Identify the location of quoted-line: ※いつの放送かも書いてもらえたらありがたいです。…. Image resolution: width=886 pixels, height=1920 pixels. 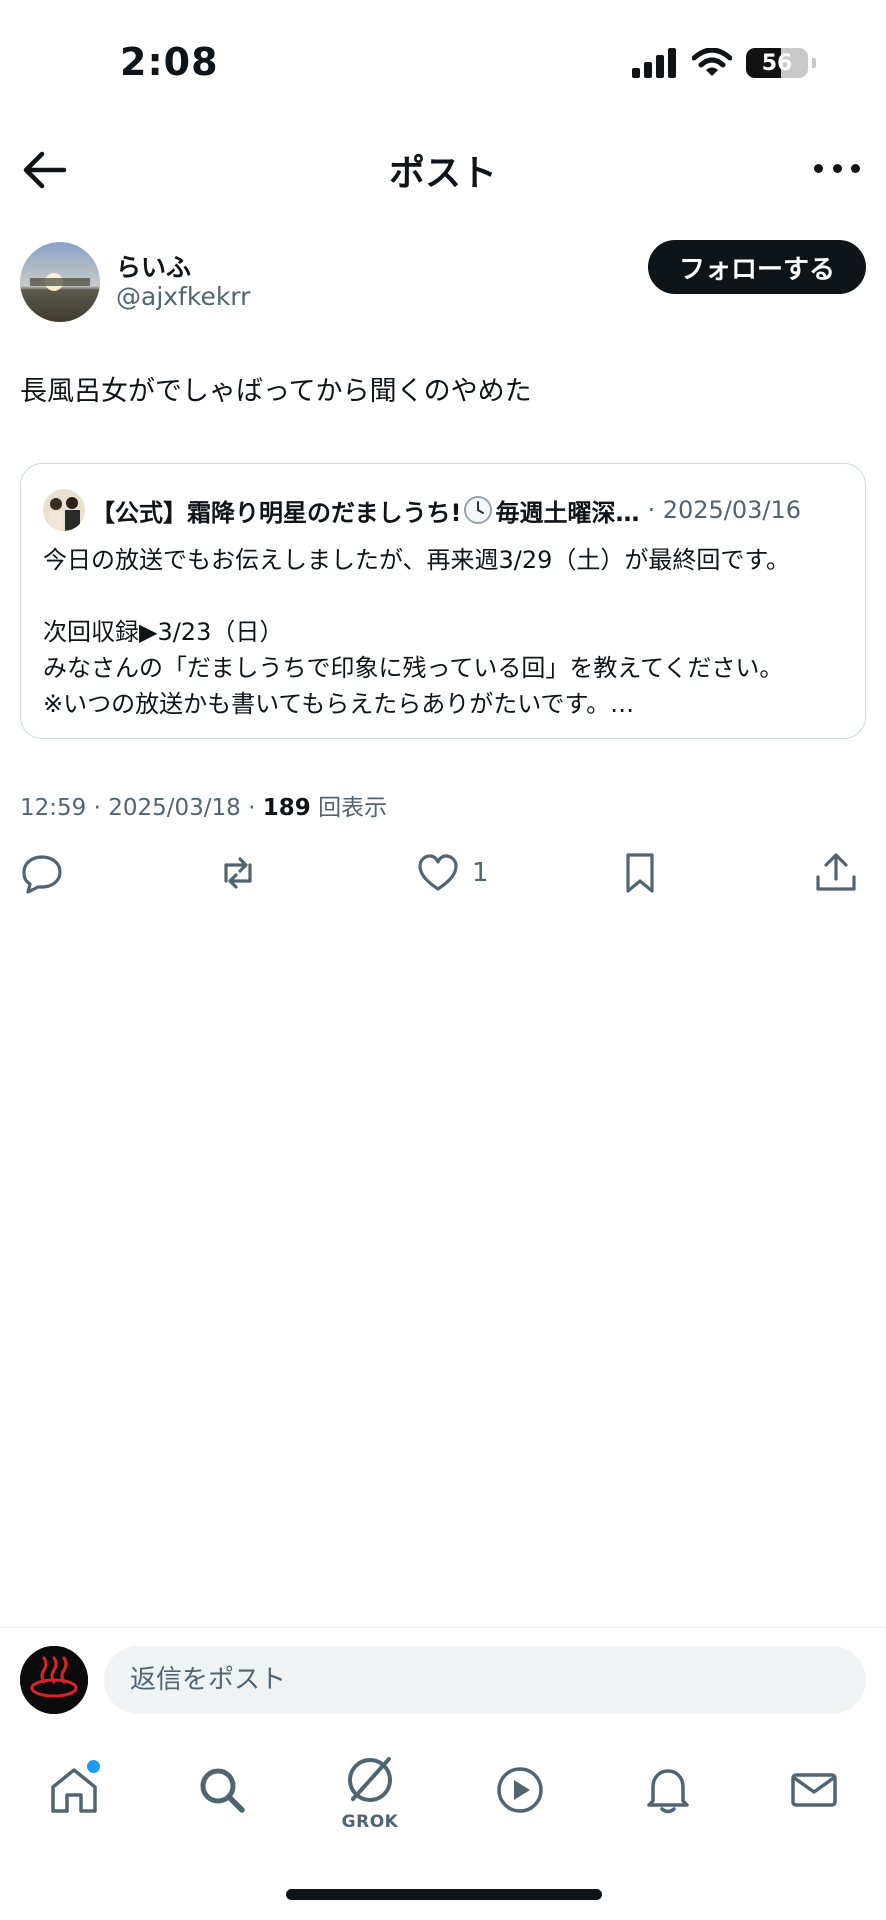
(339, 704).